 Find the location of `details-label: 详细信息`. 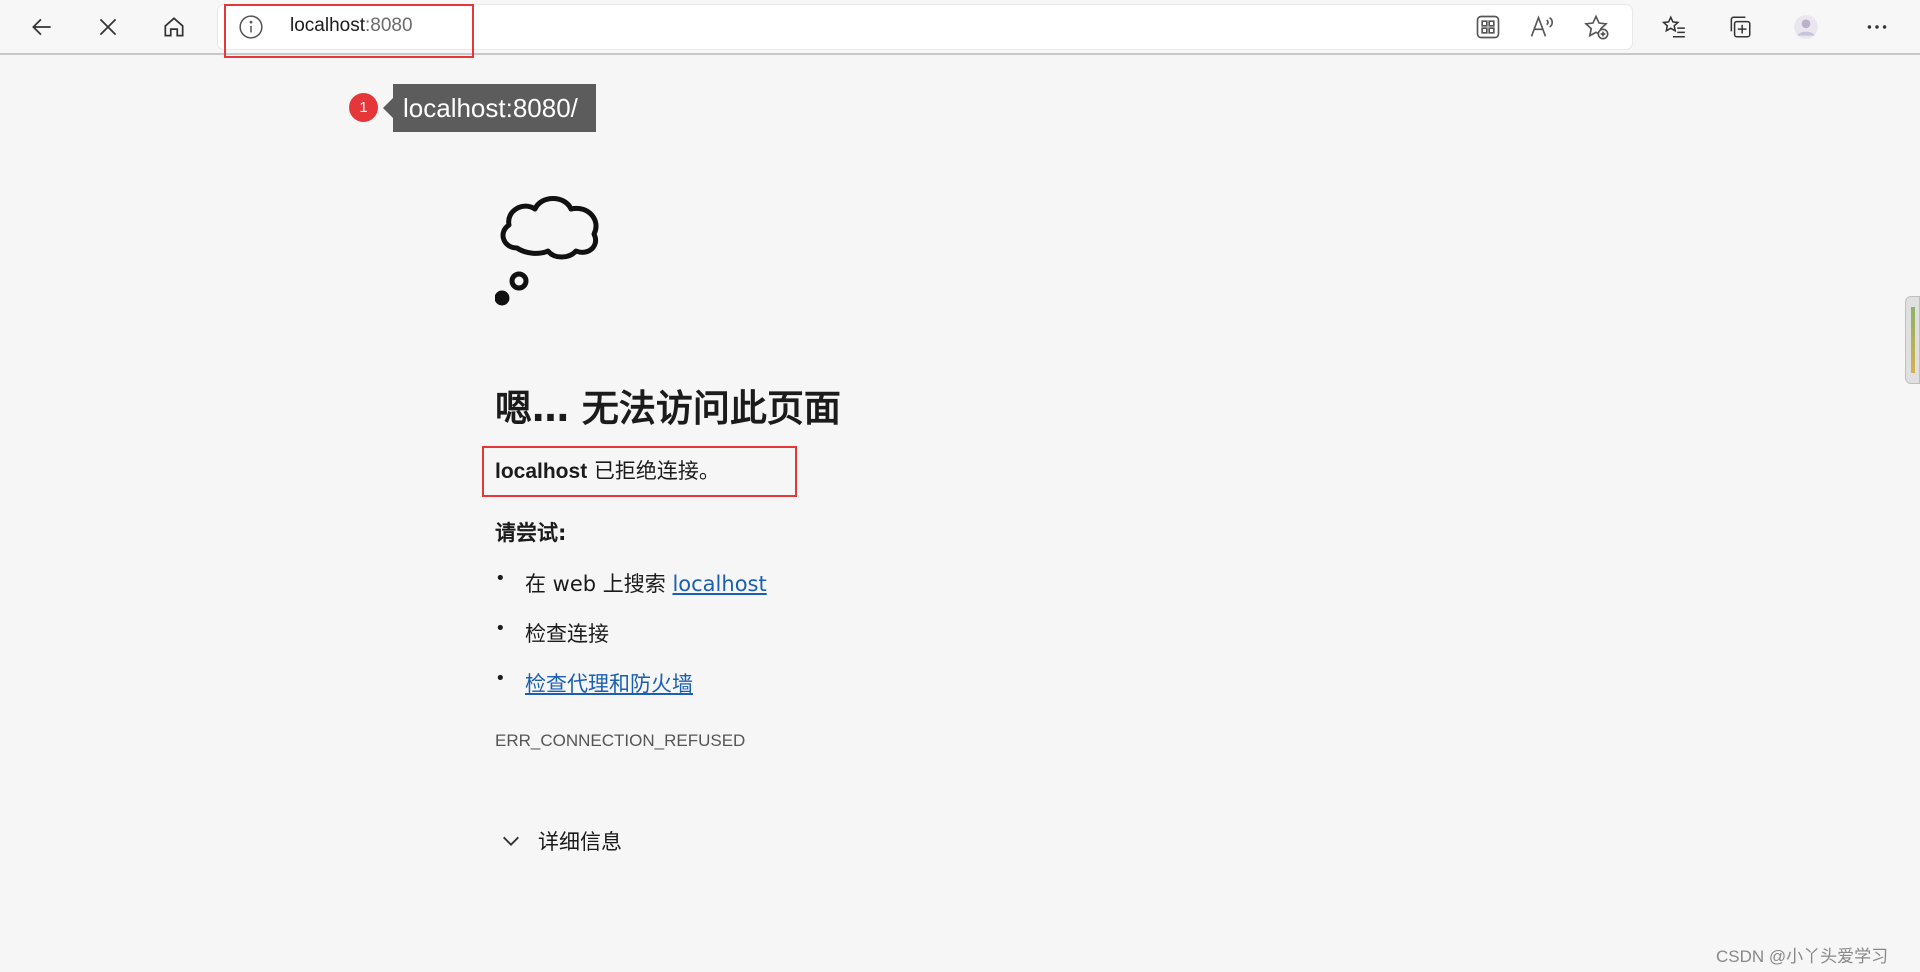

details-label: 详细信息 is located at coordinates (580, 842).